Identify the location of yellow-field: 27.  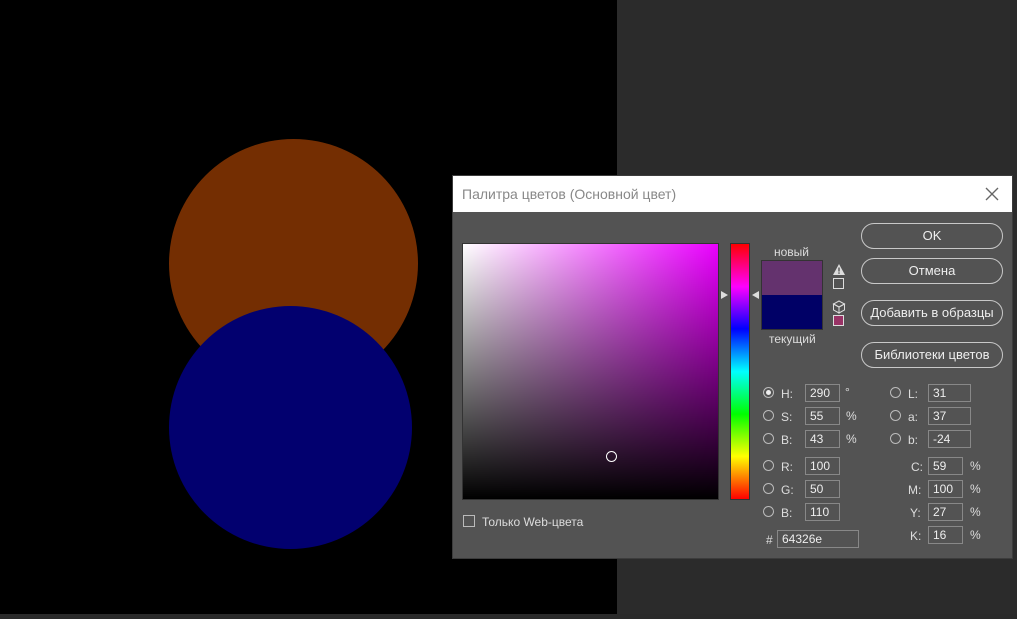
(945, 512).